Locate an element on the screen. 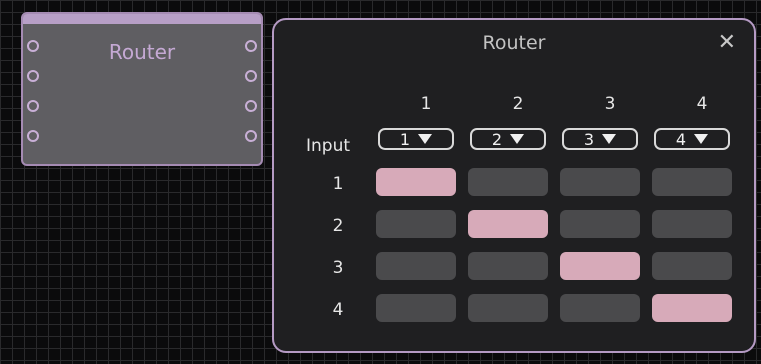 The image size is (761, 364). input-label: Input is located at coordinates (328, 146).